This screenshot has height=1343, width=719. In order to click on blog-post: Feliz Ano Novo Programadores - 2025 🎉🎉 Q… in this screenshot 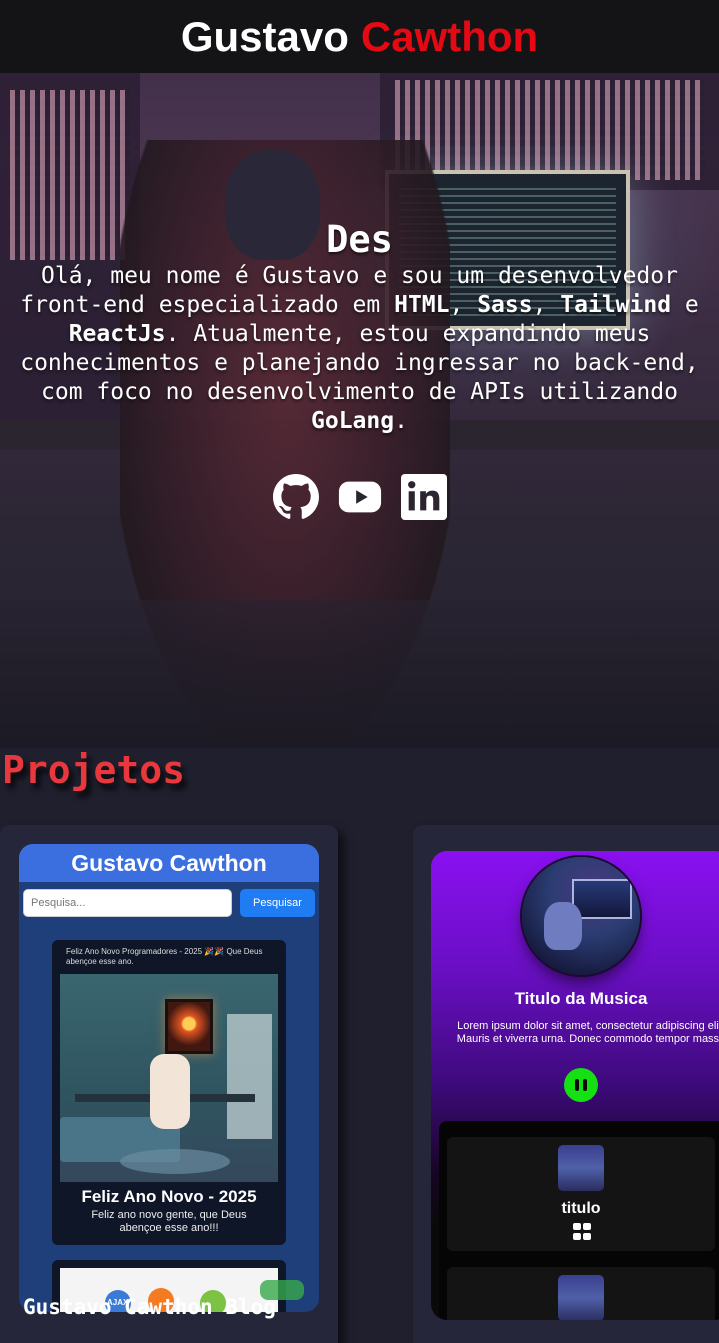, I will do `click(169, 1092)`.